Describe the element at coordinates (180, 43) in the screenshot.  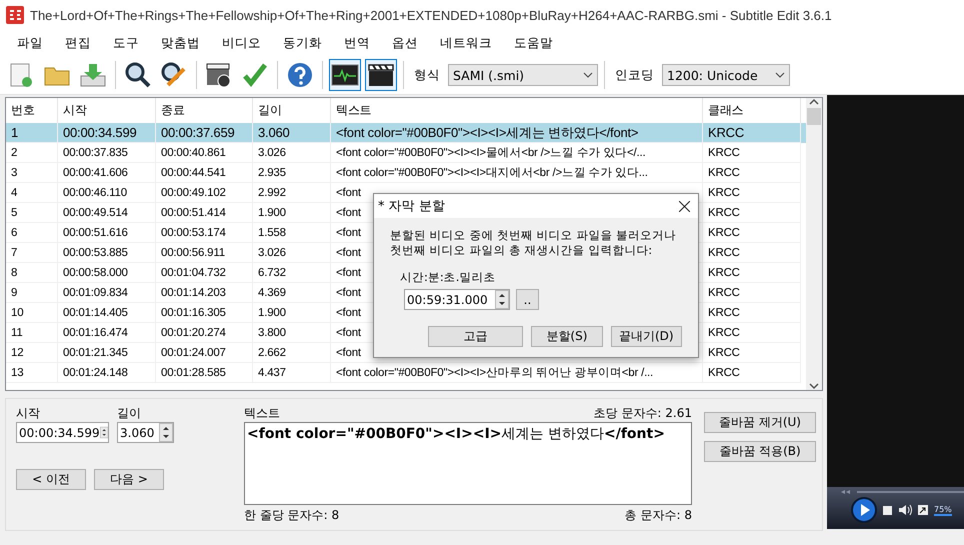
I see `menu-item: 맞춤법` at that location.